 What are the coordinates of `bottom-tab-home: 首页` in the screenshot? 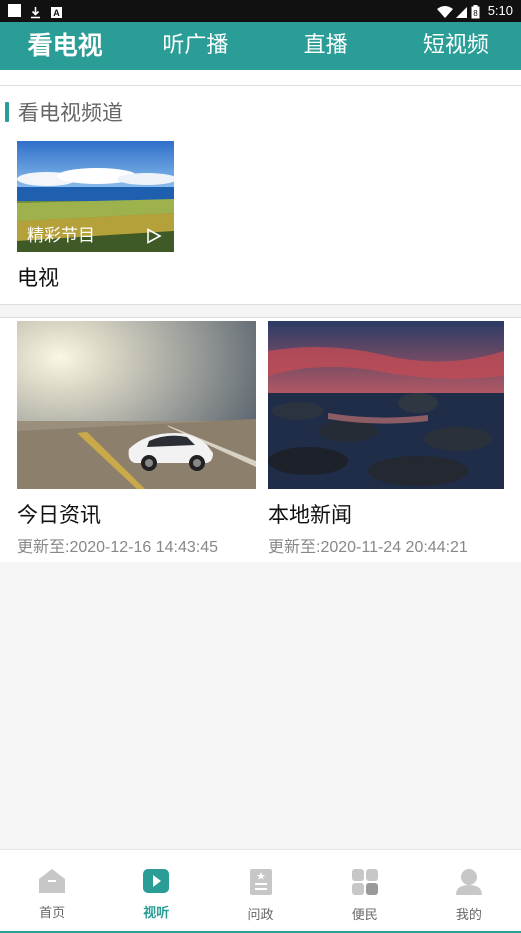 It's located at (52, 891).